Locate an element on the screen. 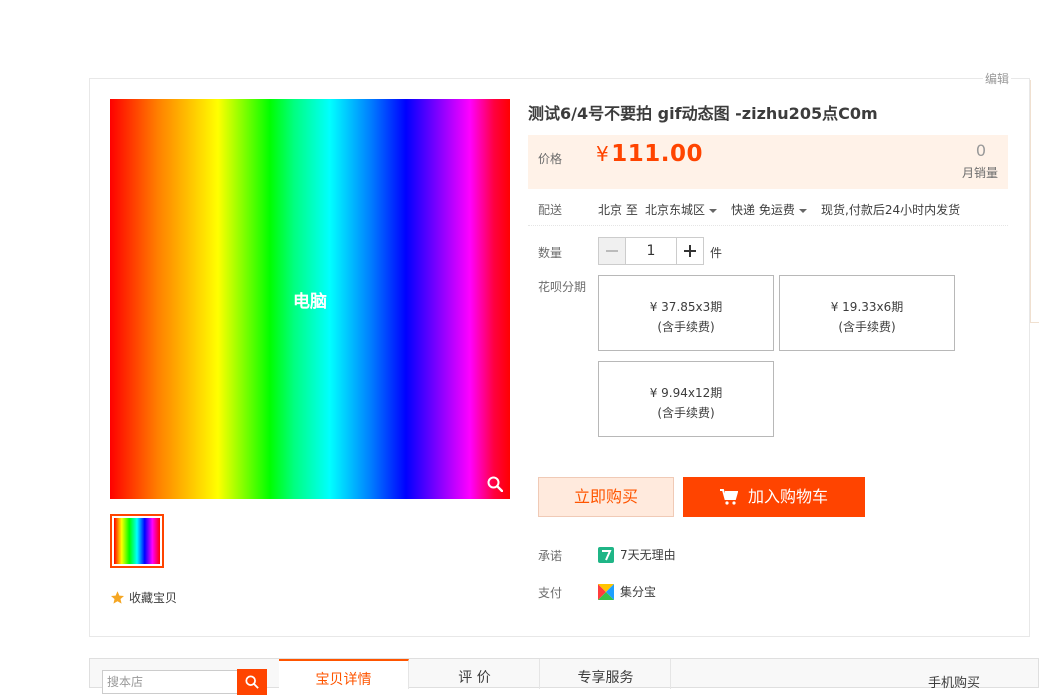 The height and width of the screenshot is (699, 1039). detail-nav-bar: 搜本店 宝贝详情 评 价 专享服务 手机购买 is located at coordinates (564, 676).